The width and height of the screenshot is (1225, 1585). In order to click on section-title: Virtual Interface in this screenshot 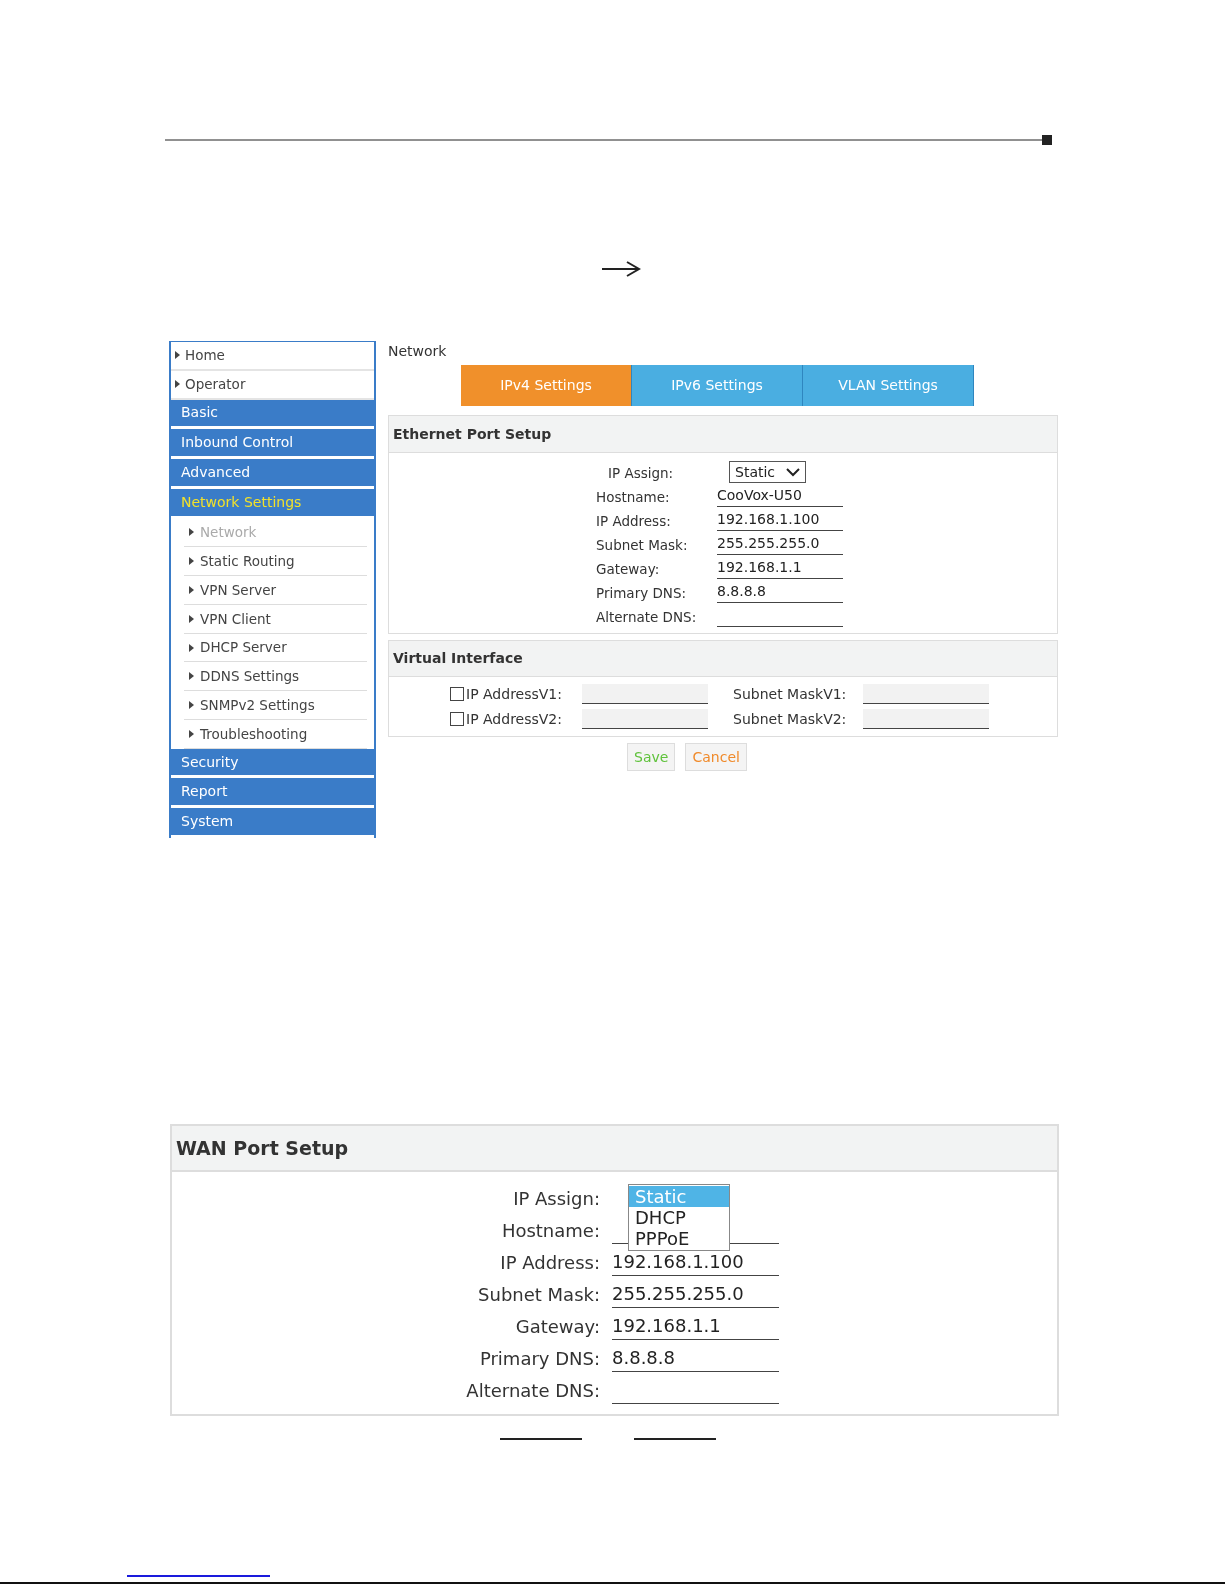, I will do `click(458, 658)`.